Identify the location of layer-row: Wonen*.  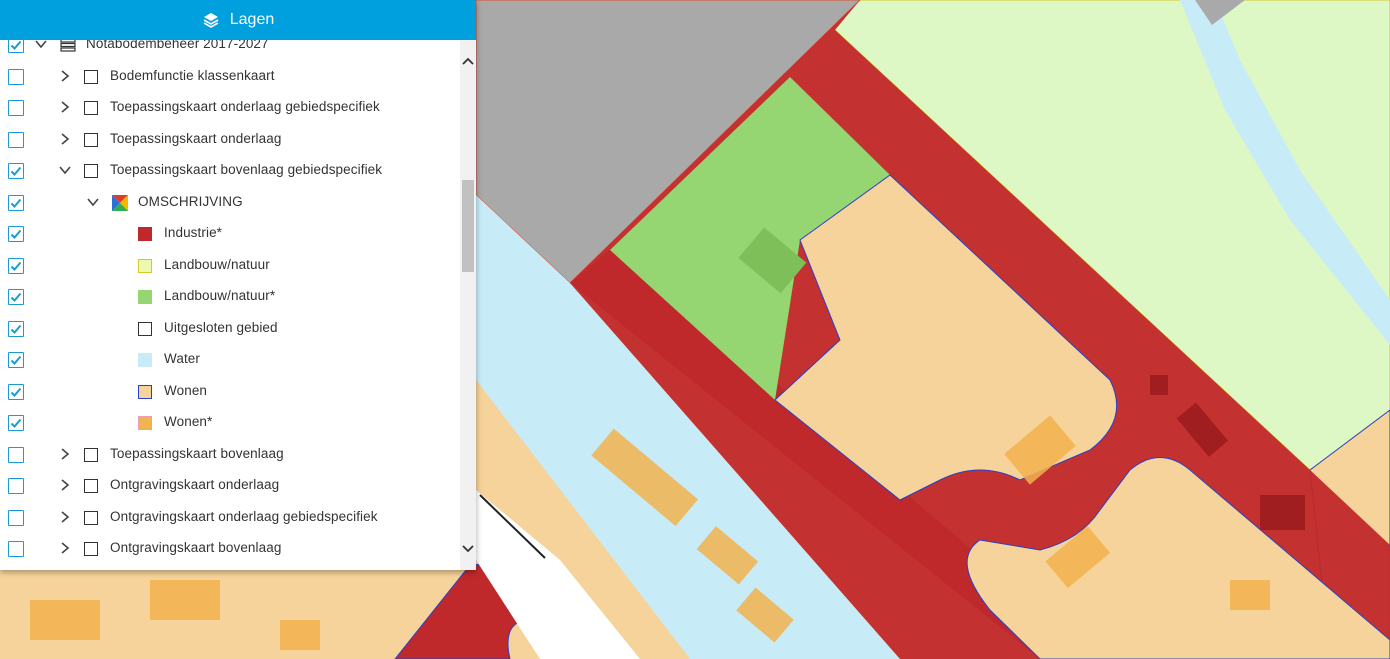
(230, 423).